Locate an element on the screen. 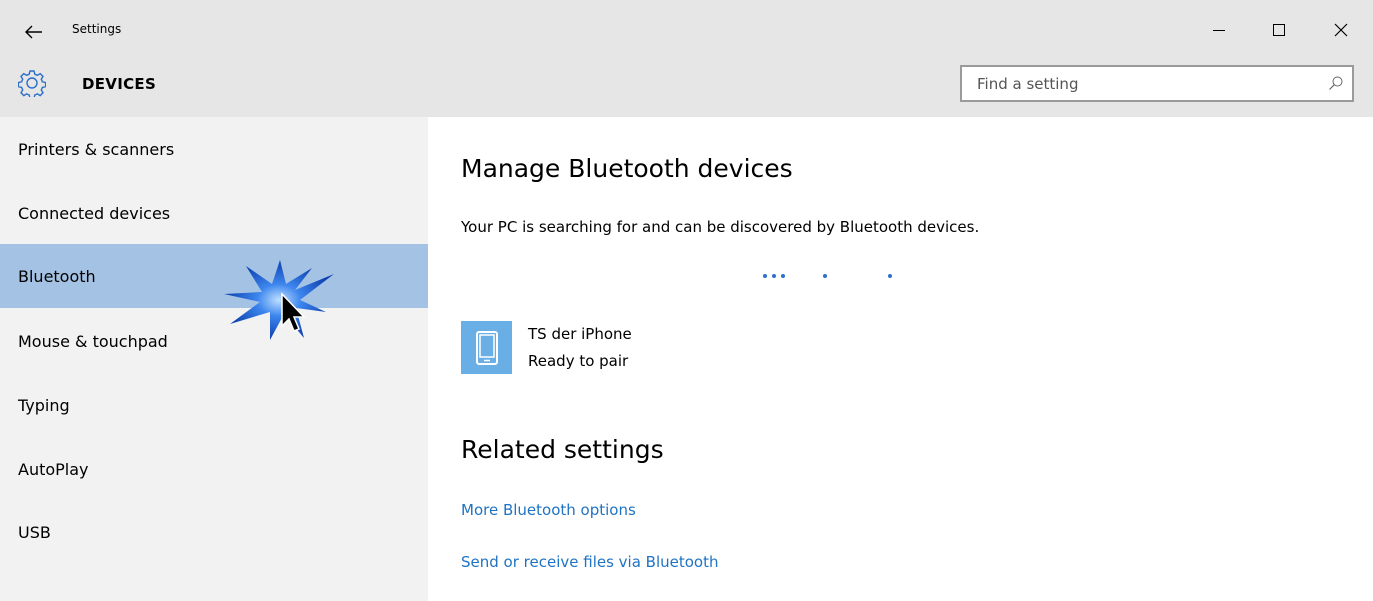 The image size is (1373, 601). search-icon is located at coordinates (1336, 83).